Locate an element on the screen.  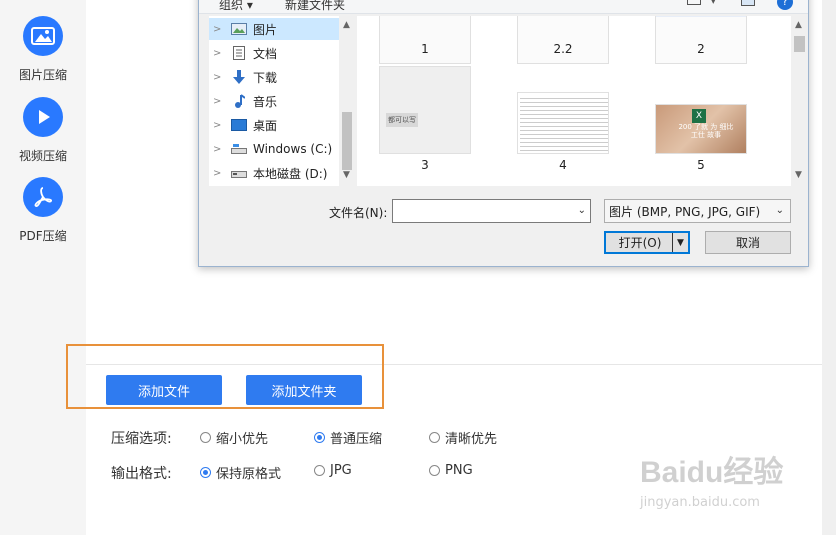
compress-options-label: 压缩选项: is located at coordinates (141, 439).